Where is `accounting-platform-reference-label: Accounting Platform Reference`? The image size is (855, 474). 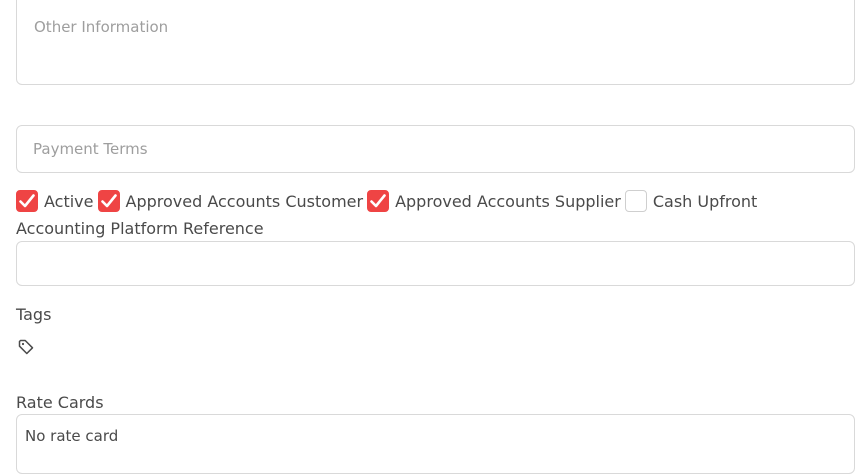 accounting-platform-reference-label: Accounting Platform Reference is located at coordinates (140, 228).